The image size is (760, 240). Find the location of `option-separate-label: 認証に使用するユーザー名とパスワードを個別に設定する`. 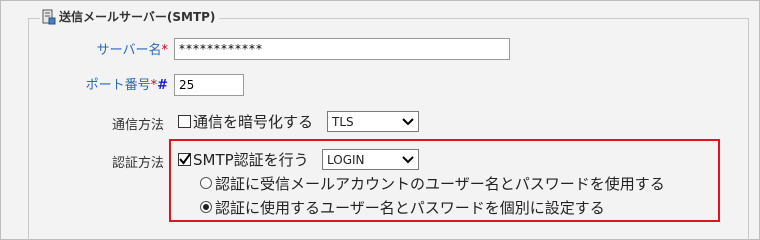

option-separate-label: 認証に使用するユーザー名とパスワードを個別に設定する is located at coordinates (410, 207).